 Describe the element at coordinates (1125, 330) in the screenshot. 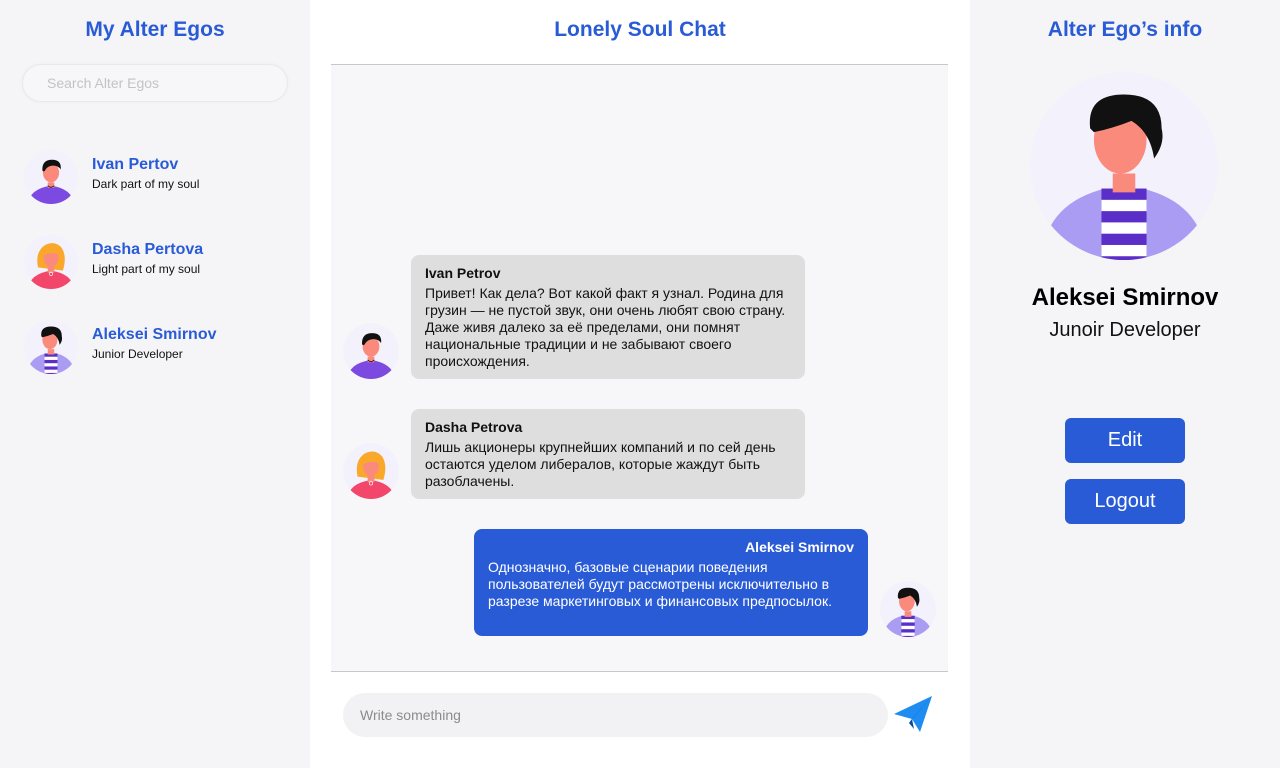

I see `profile-role: Junoir Developer` at that location.